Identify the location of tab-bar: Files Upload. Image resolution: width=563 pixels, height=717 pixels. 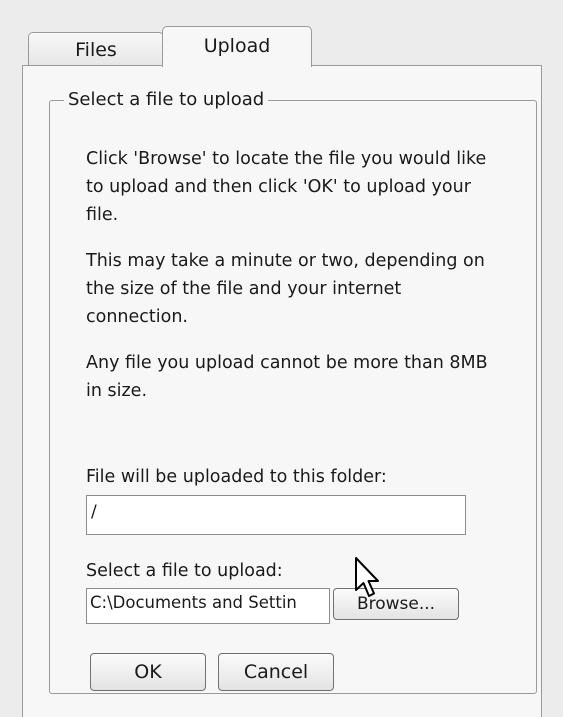
(282, 46).